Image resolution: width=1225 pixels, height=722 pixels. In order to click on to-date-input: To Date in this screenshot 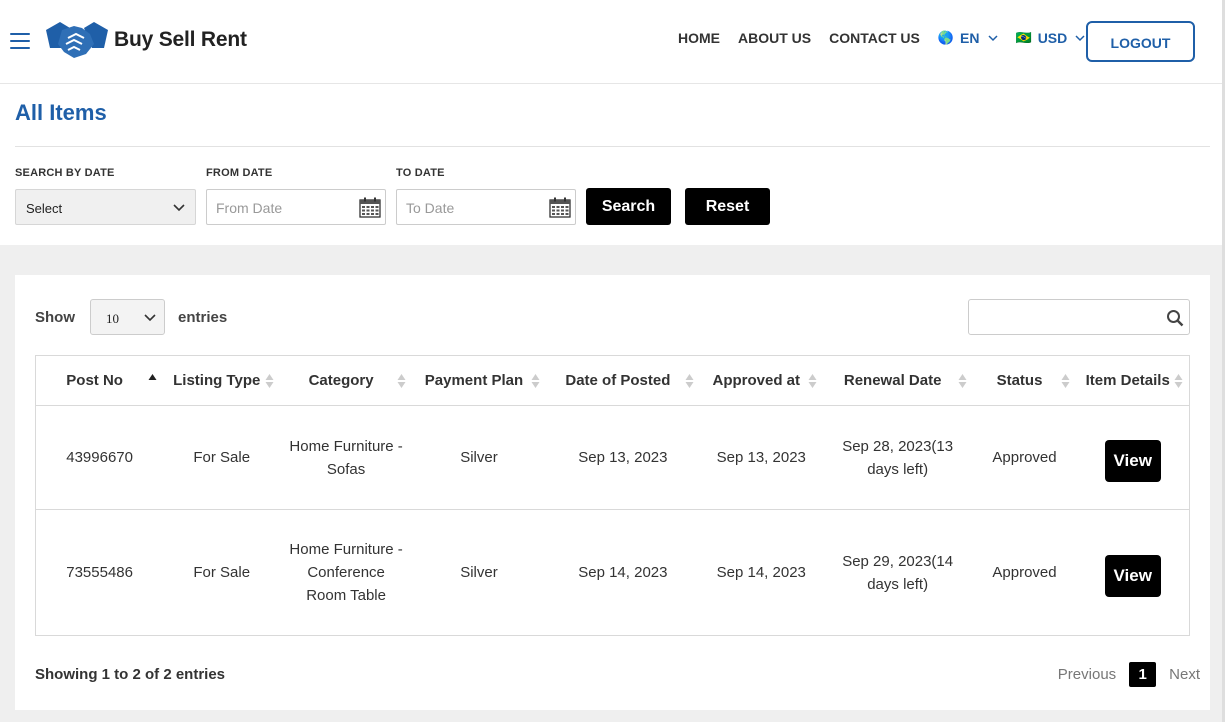, I will do `click(486, 207)`.